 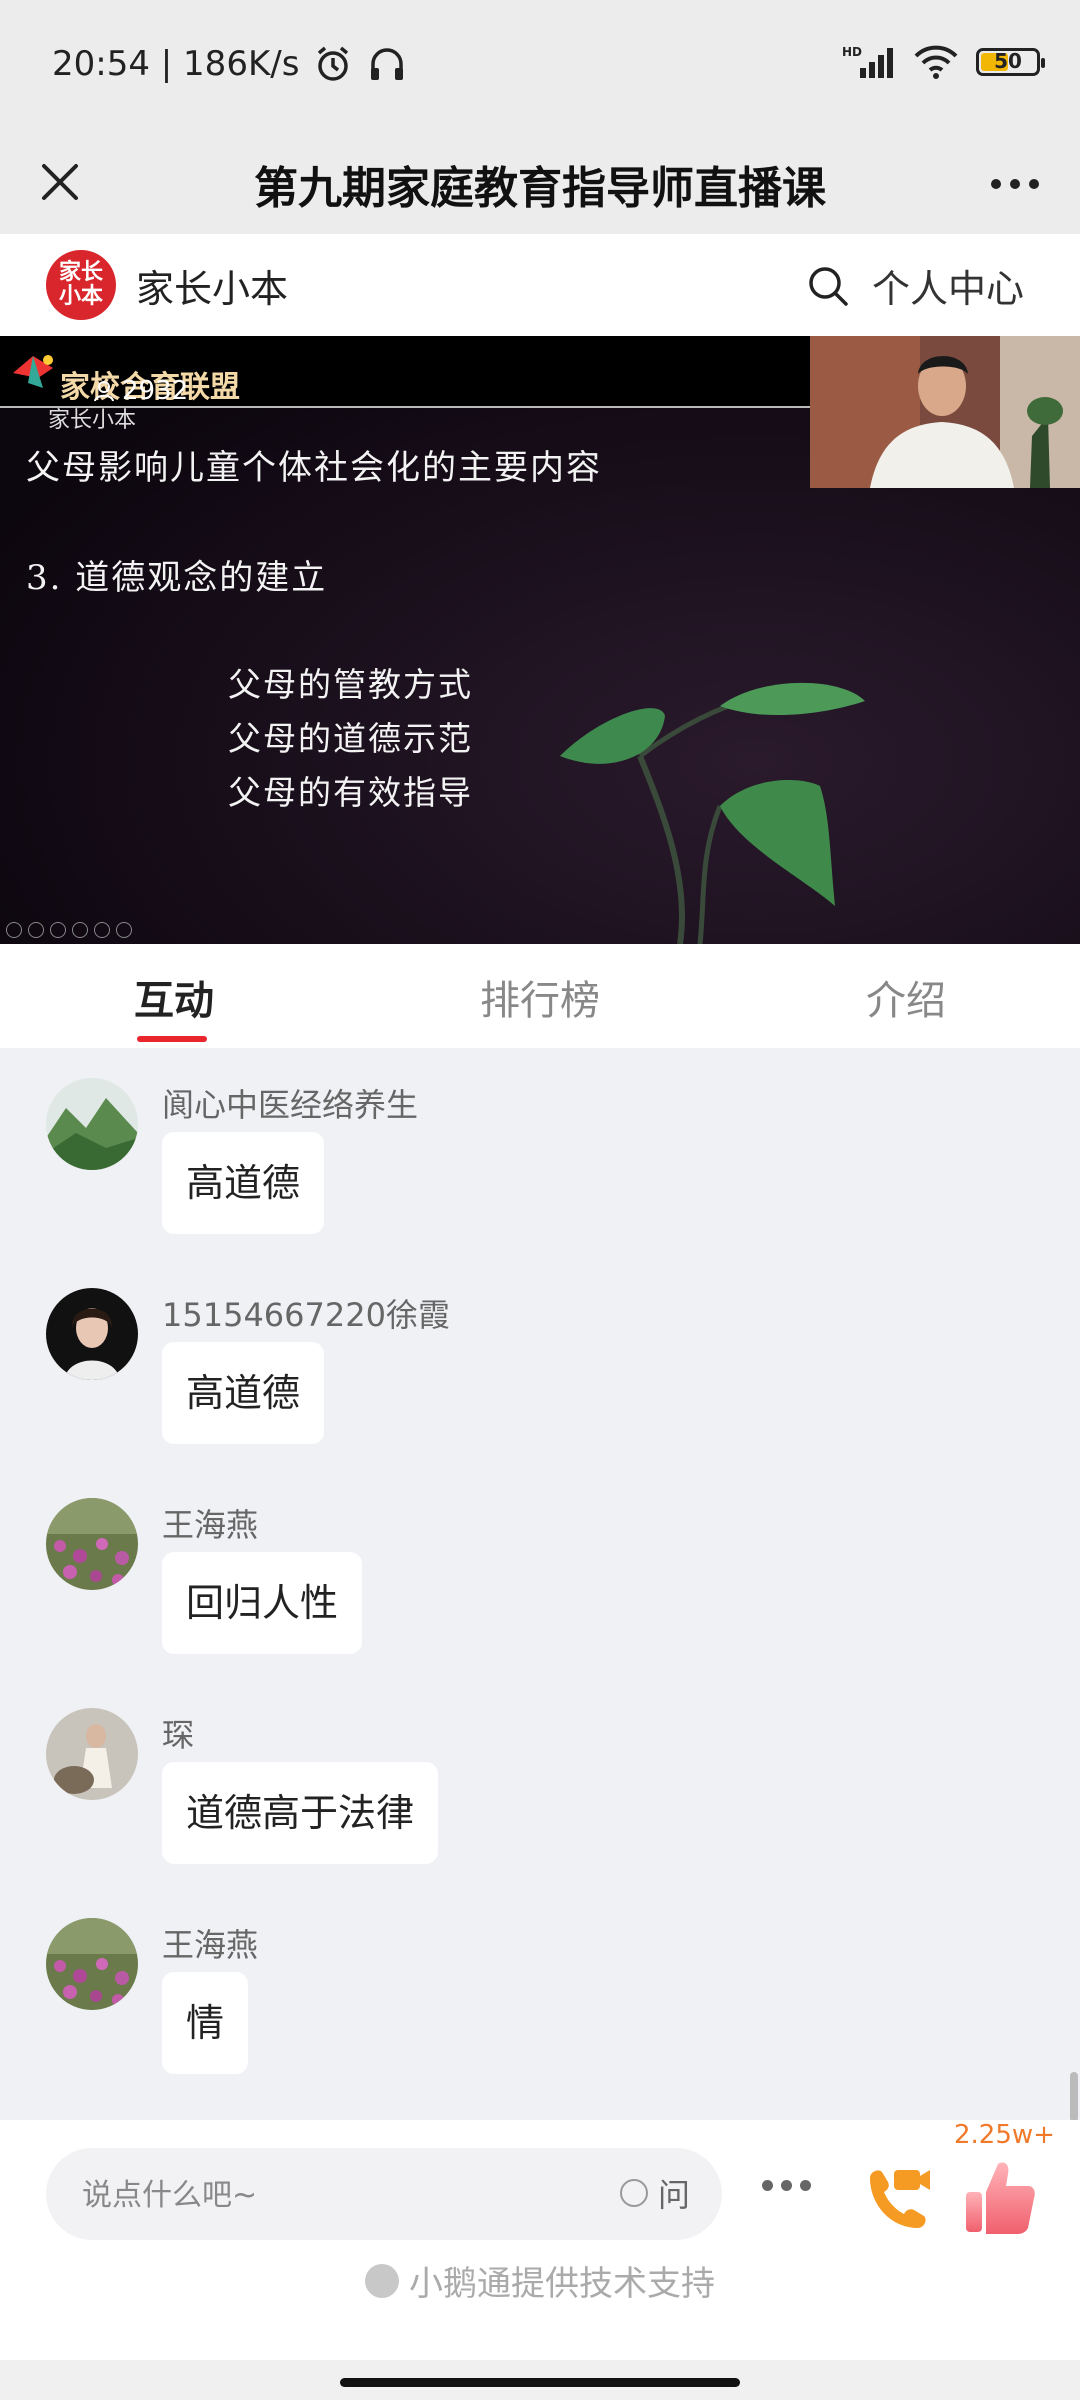 What do you see at coordinates (306, 1315) in the screenshot?
I see `message-author: 15154667220徐霞` at bounding box center [306, 1315].